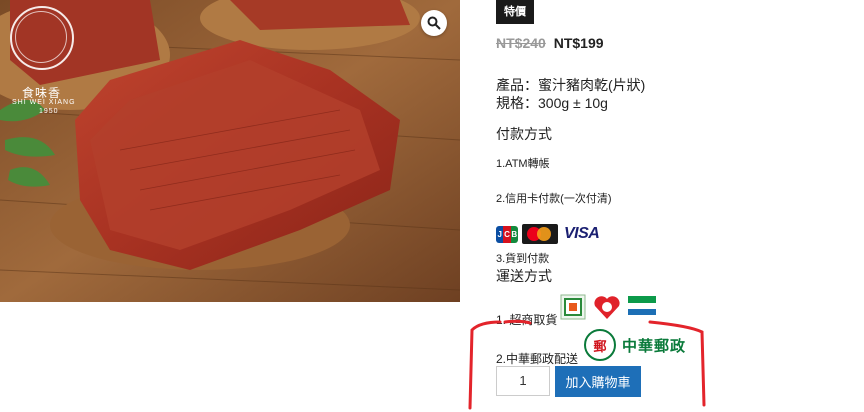 This screenshot has width=864, height=412. I want to click on familymart-icon, so click(642, 308).